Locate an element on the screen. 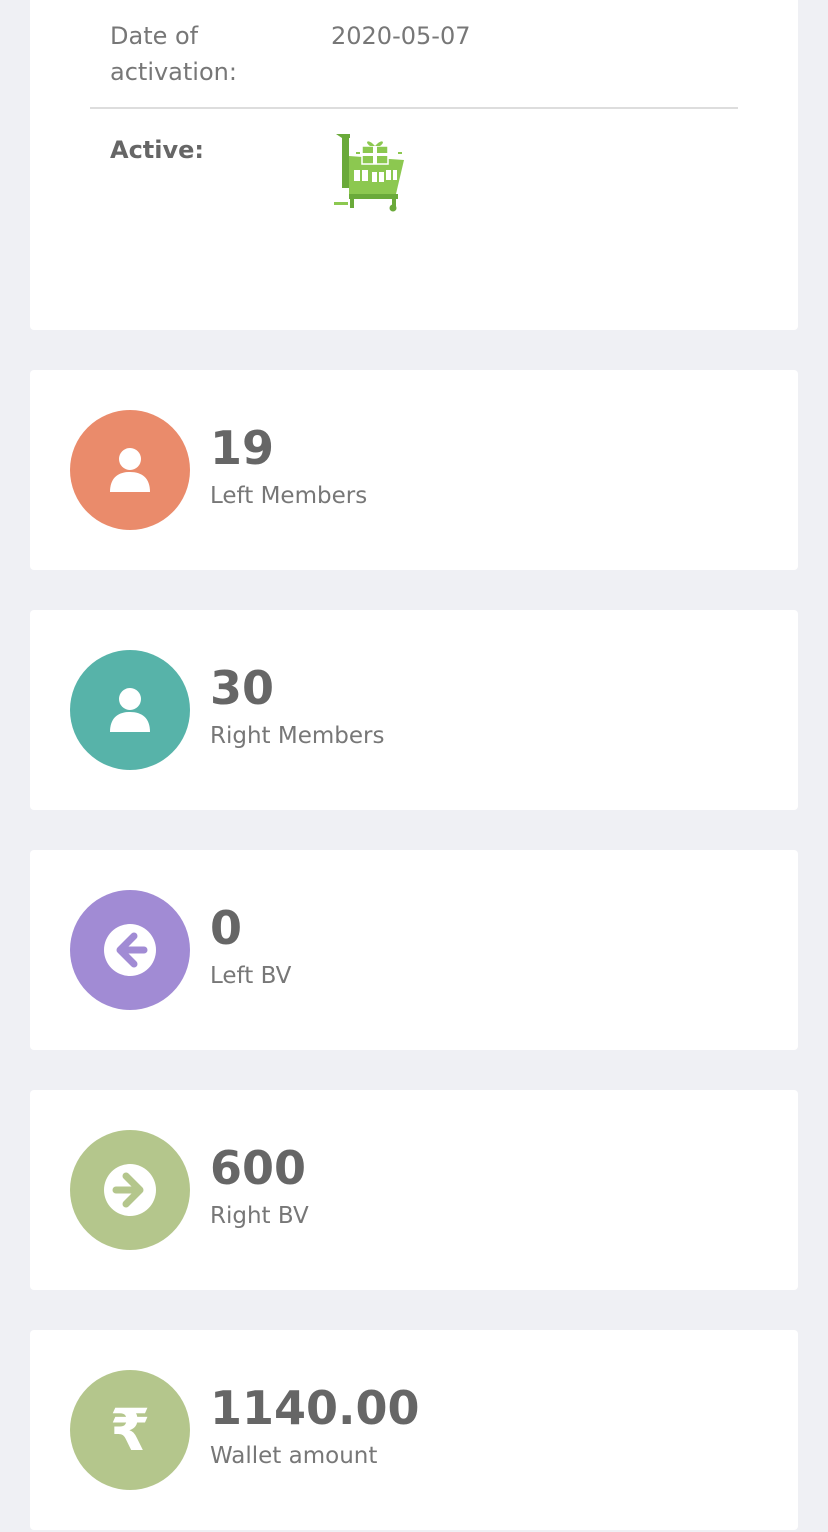 Image resolution: width=828 pixels, height=1532 pixels. left-bv-value: 0 is located at coordinates (226, 928).